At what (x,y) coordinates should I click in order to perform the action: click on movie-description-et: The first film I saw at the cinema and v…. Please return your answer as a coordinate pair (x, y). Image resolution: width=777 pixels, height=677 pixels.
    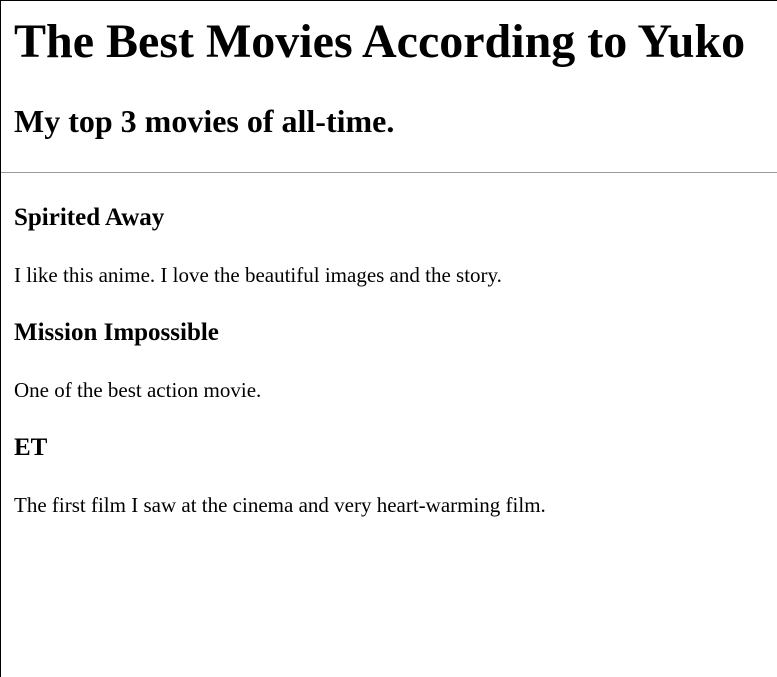
    Looking at the image, I should click on (280, 505).